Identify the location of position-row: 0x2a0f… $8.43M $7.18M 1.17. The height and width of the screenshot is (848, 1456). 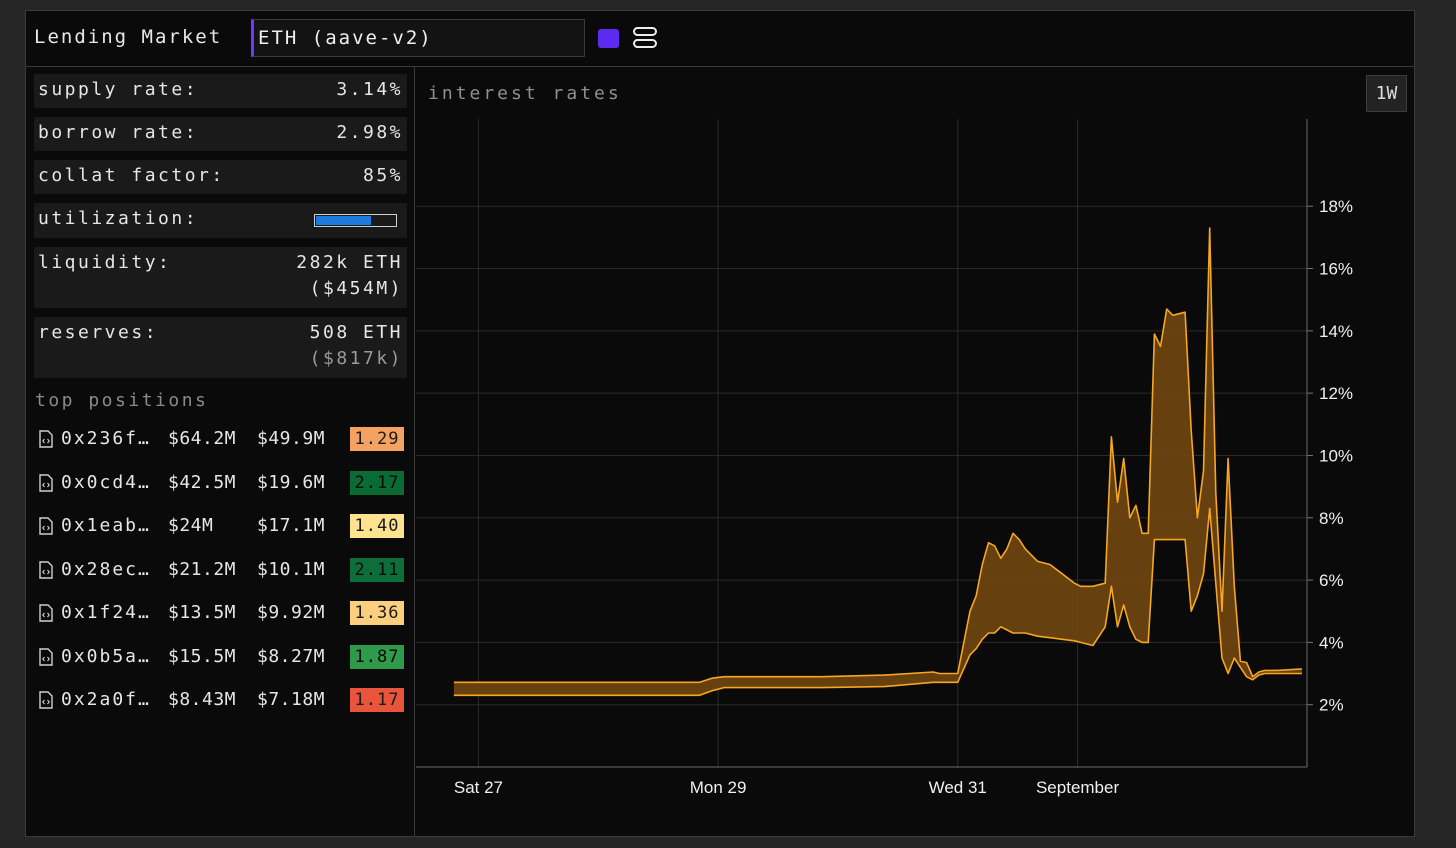
(221, 700).